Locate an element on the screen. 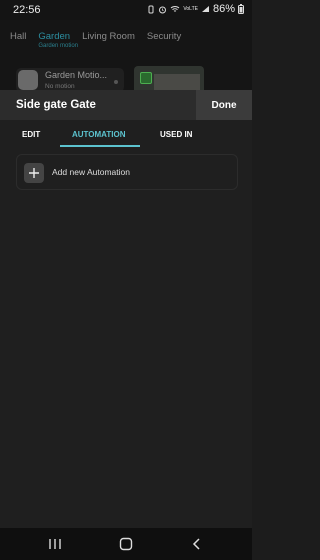 This screenshot has width=320, height=560. status-icons: VoLTE 86% is located at coordinates (195, 9).